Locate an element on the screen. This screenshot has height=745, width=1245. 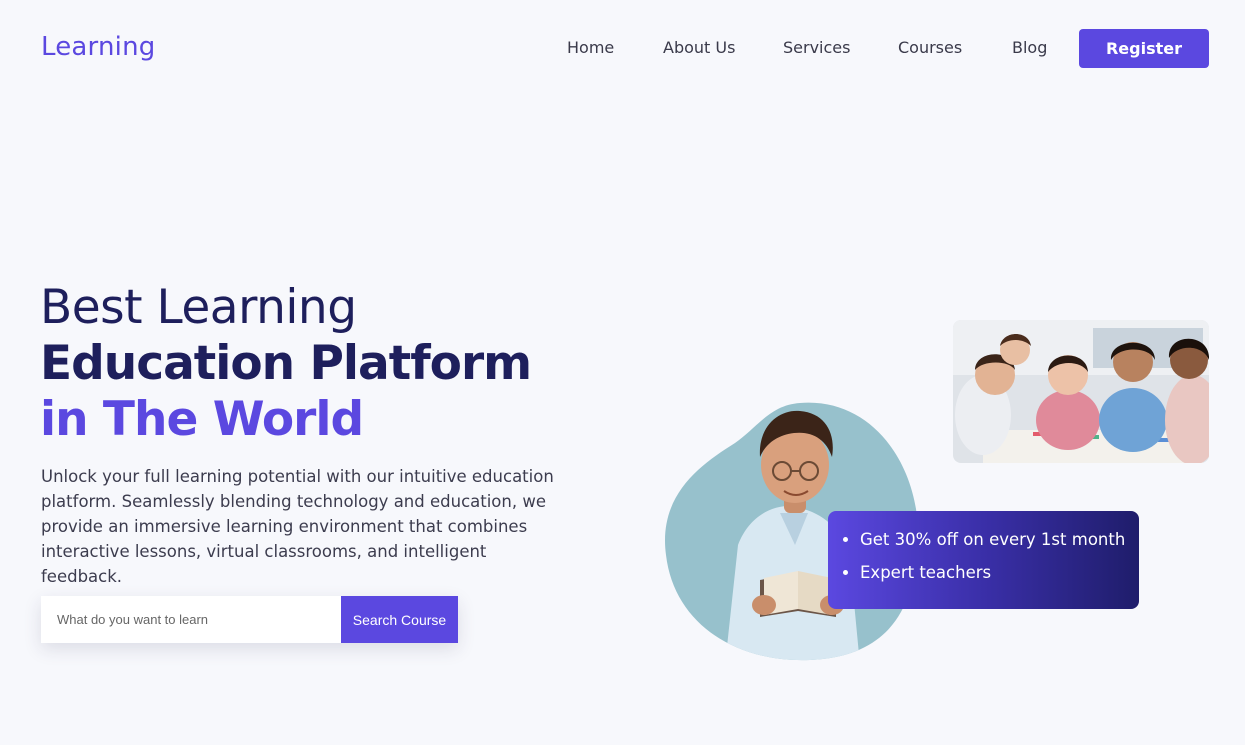
search-course-button: Search Course is located at coordinates (399, 619).